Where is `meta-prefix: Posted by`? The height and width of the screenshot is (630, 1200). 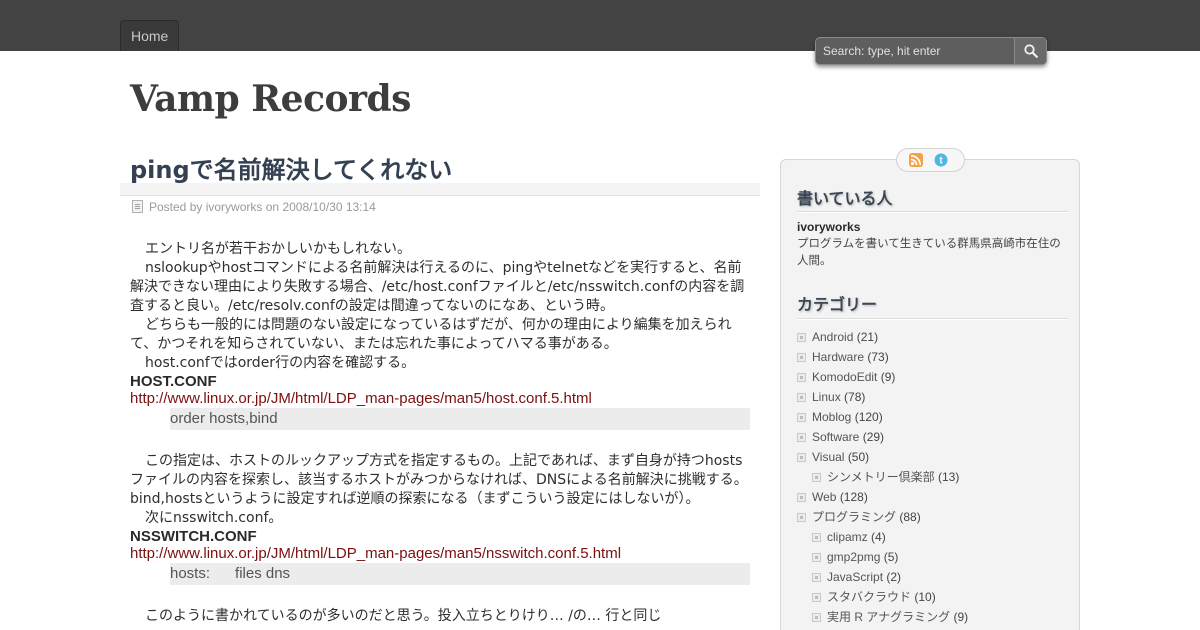 meta-prefix: Posted by is located at coordinates (176, 207).